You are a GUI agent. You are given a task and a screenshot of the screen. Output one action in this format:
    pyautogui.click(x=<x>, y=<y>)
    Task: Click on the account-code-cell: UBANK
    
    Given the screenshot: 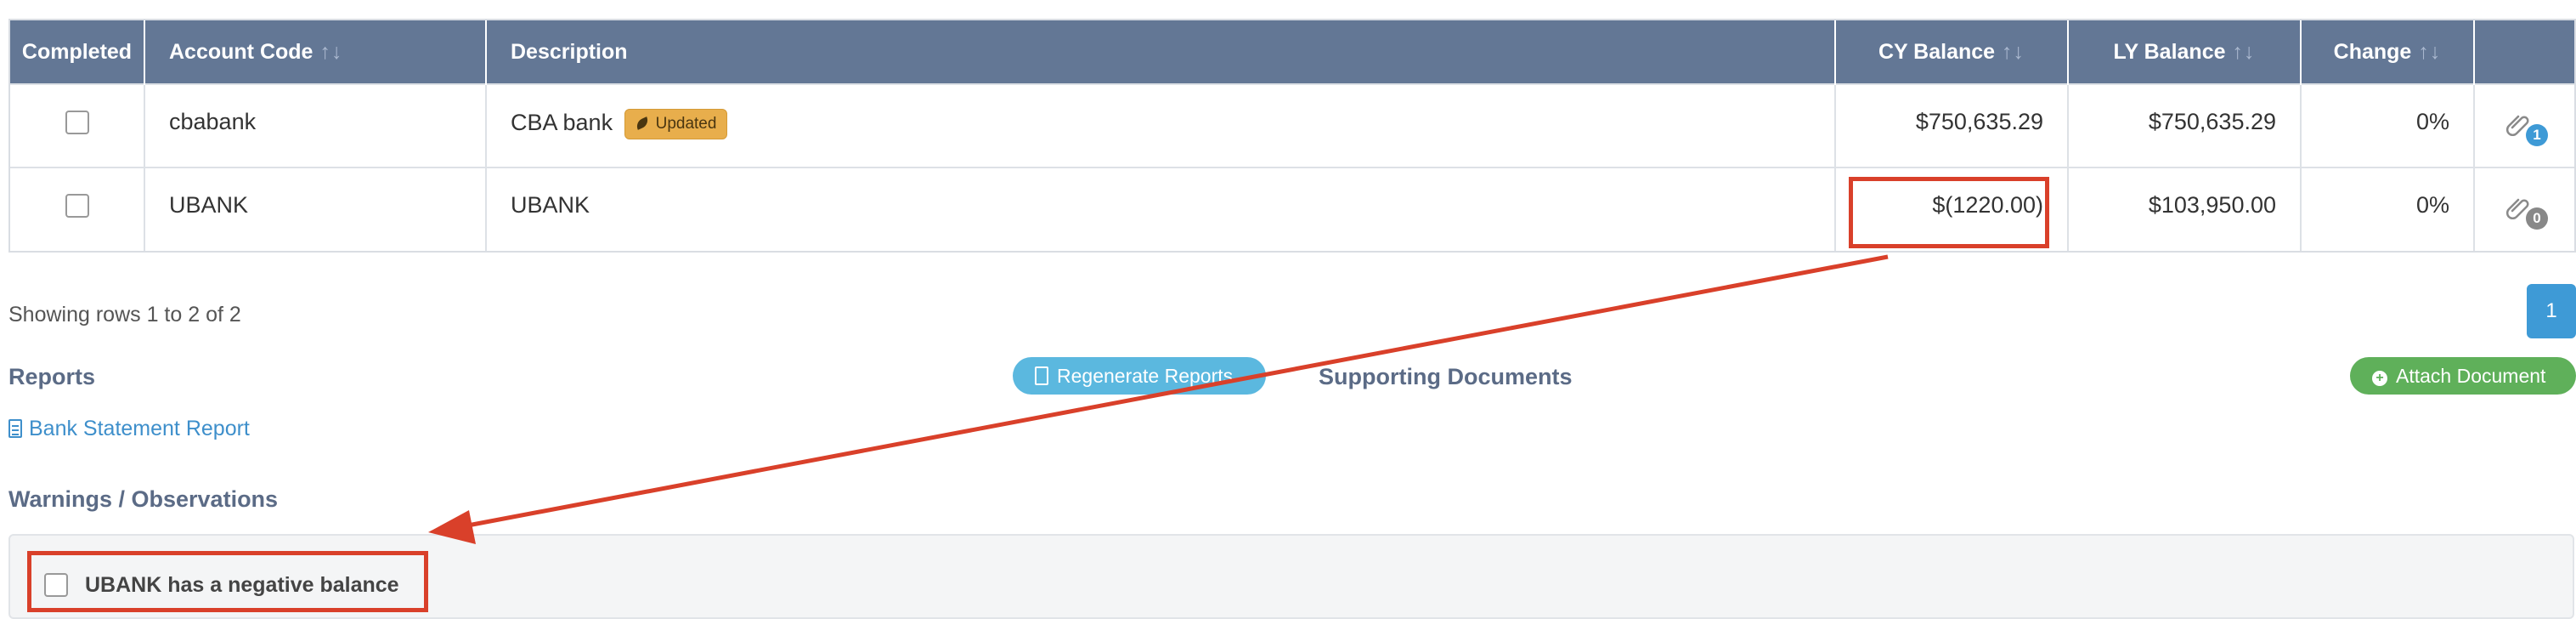 What is the action you would take?
    pyautogui.click(x=315, y=209)
    